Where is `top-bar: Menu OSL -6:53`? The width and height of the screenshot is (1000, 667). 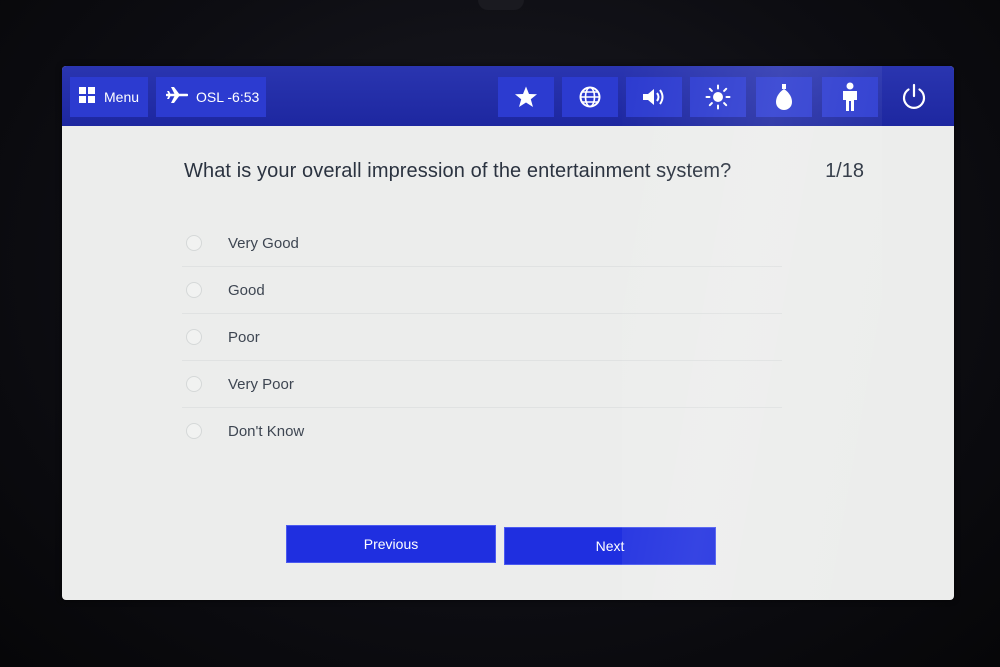
top-bar: Menu OSL -6:53 is located at coordinates (508, 96).